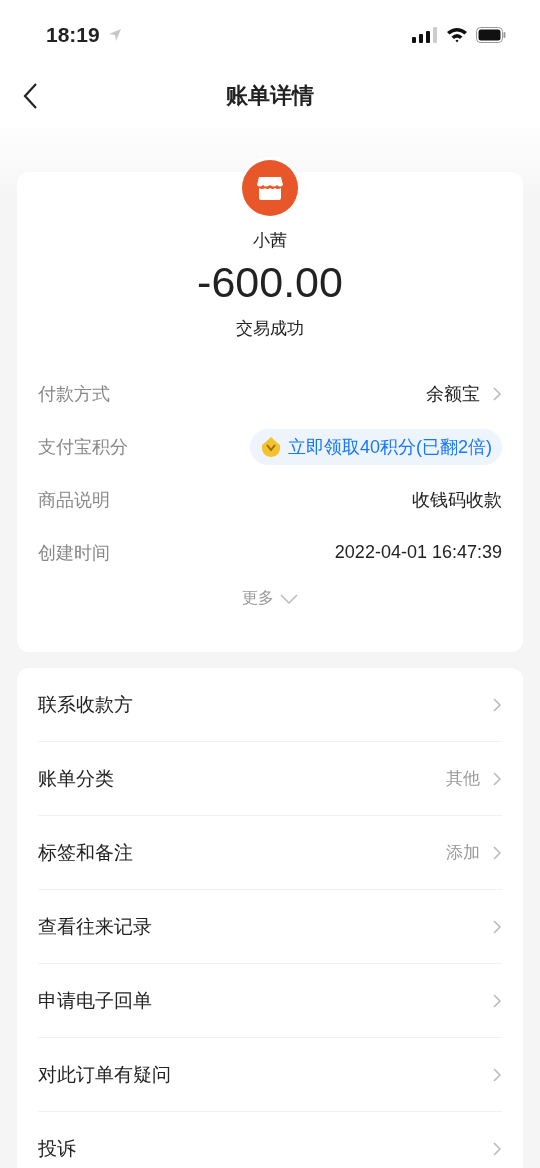 Image resolution: width=540 pixels, height=1168 pixels. What do you see at coordinates (491, 35) in the screenshot?
I see `battery-icon` at bounding box center [491, 35].